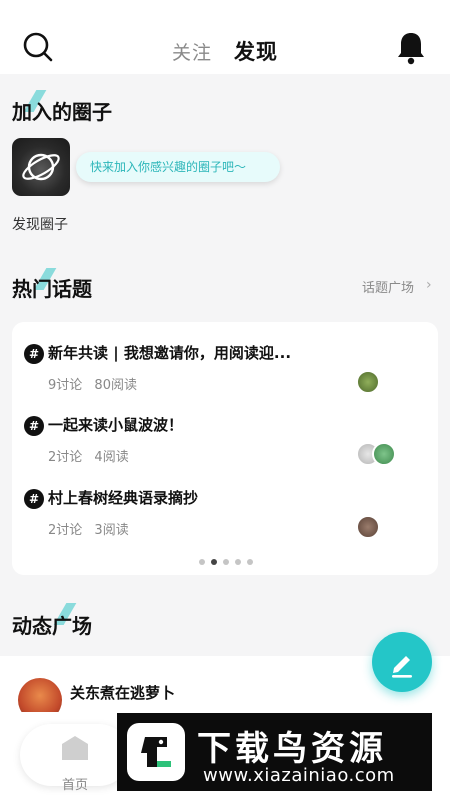 The width and height of the screenshot is (450, 800). What do you see at coordinates (52, 626) in the screenshot?
I see `section-title-feed: 动态广场` at bounding box center [52, 626].